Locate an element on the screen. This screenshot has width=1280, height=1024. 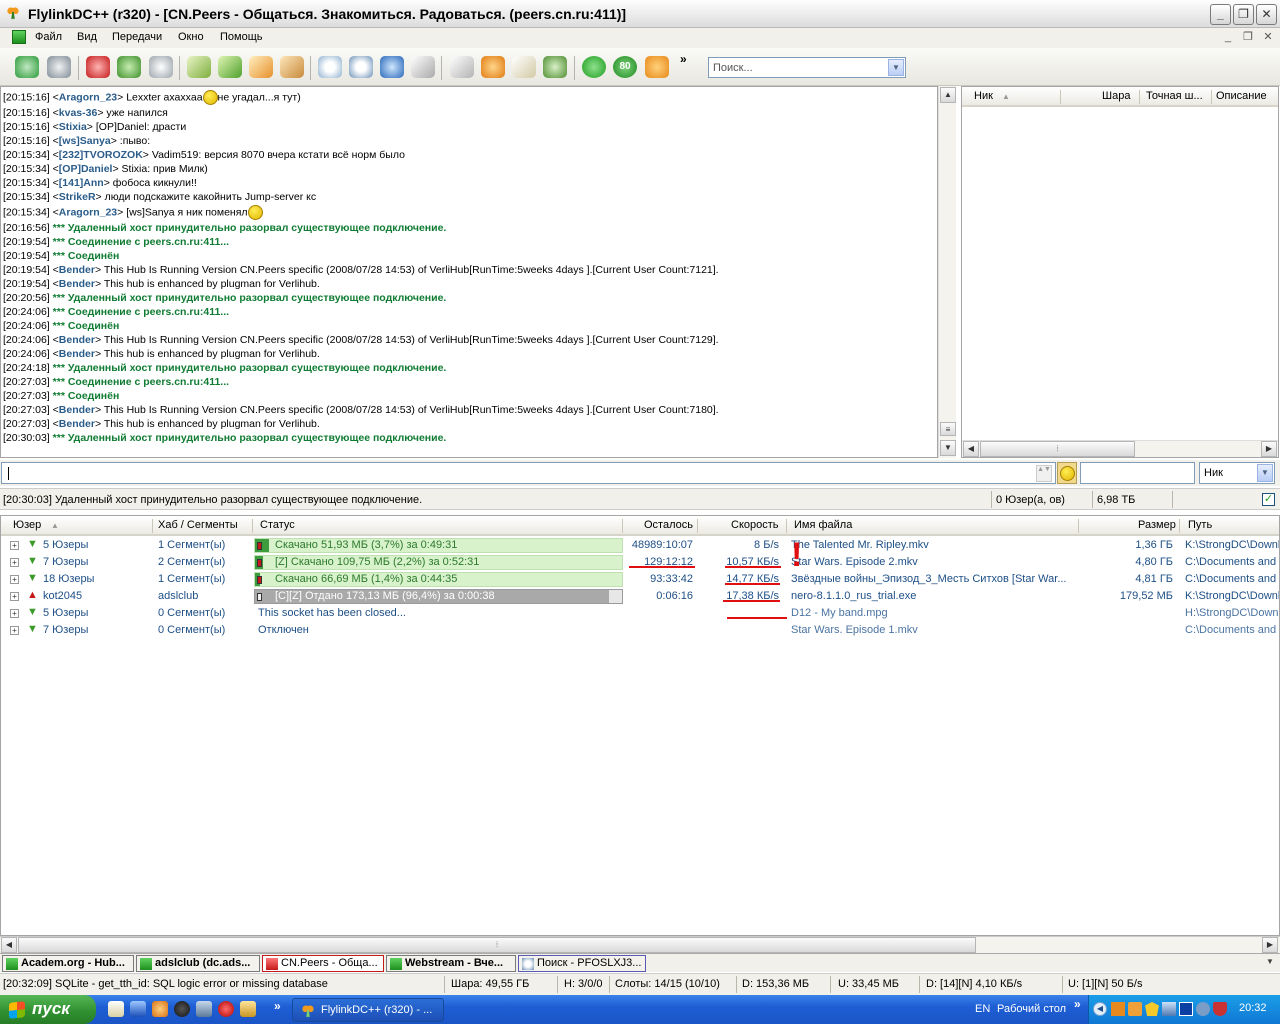
chat-nick: [141]Ann is located at coordinates (81, 183).